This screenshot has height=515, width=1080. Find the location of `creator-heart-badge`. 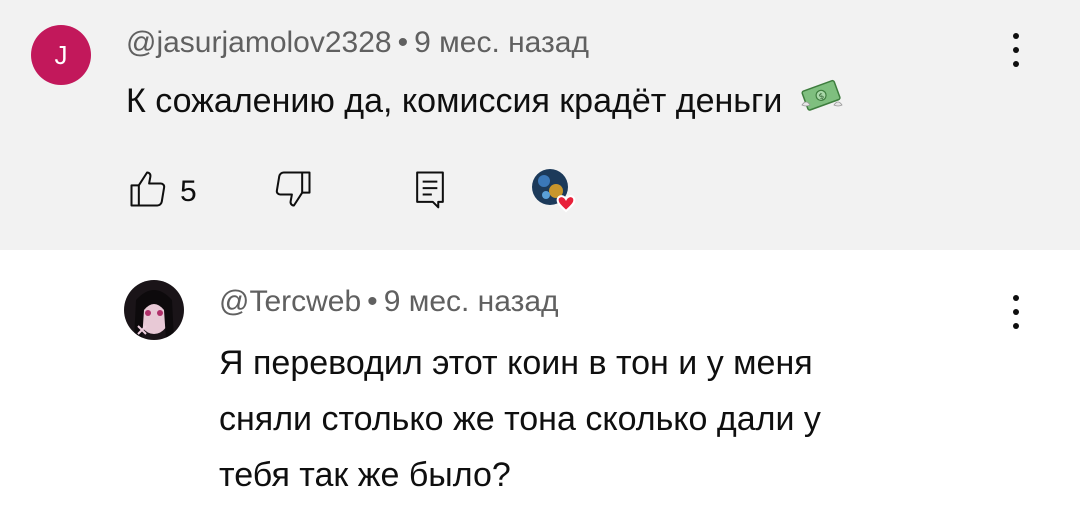

creator-heart-badge is located at coordinates (556, 191).